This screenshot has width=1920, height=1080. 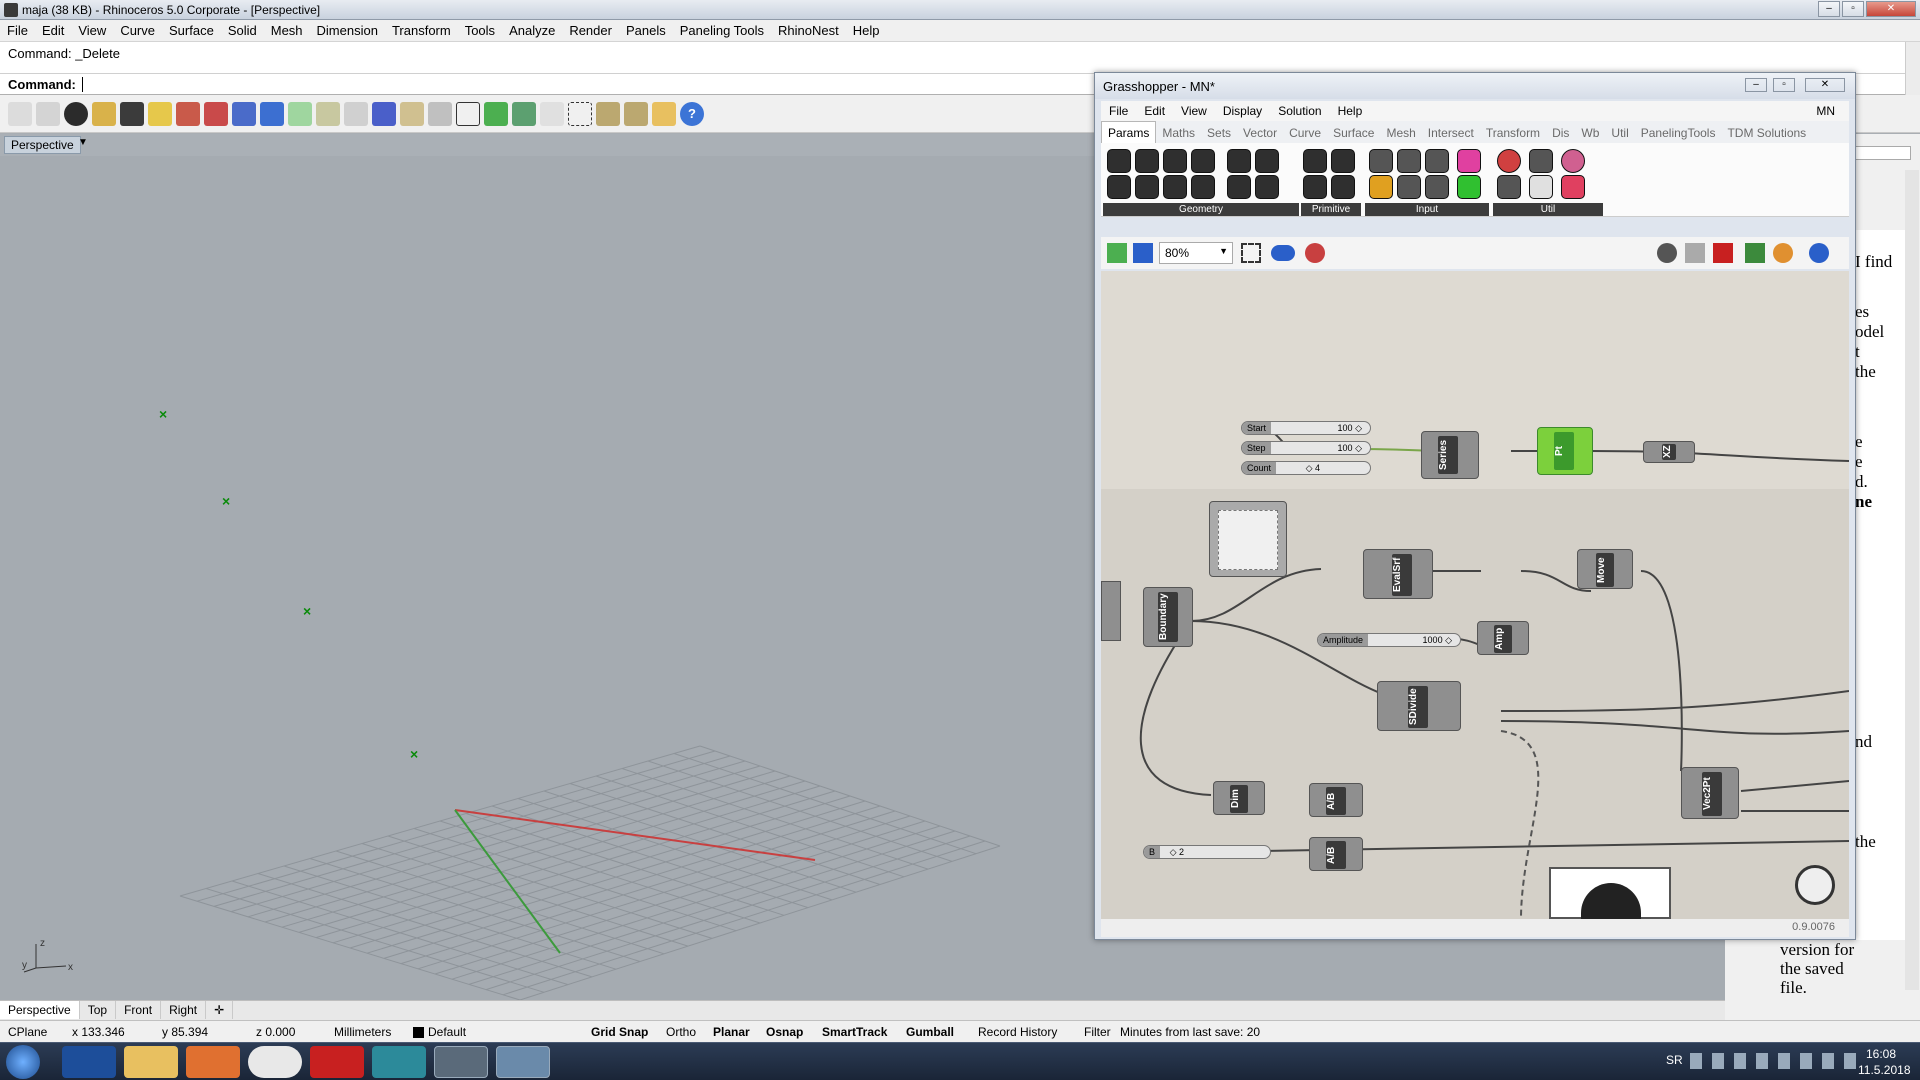 What do you see at coordinates (347, 29) in the screenshot?
I see `menu-dimension: Dimension` at bounding box center [347, 29].